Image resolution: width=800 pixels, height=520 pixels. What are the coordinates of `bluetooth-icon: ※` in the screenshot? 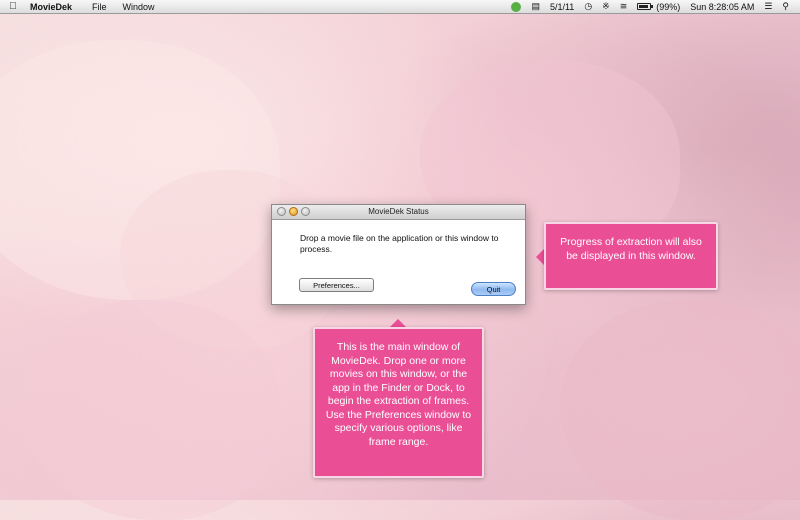 It's located at (606, 6).